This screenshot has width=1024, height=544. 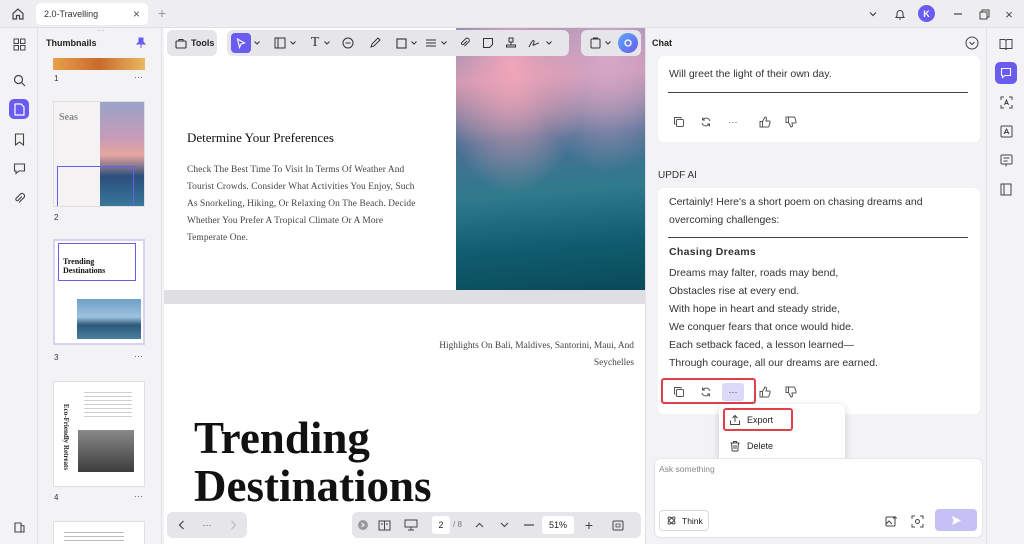 What do you see at coordinates (891, 521) in the screenshot?
I see `add-image-icon` at bounding box center [891, 521].